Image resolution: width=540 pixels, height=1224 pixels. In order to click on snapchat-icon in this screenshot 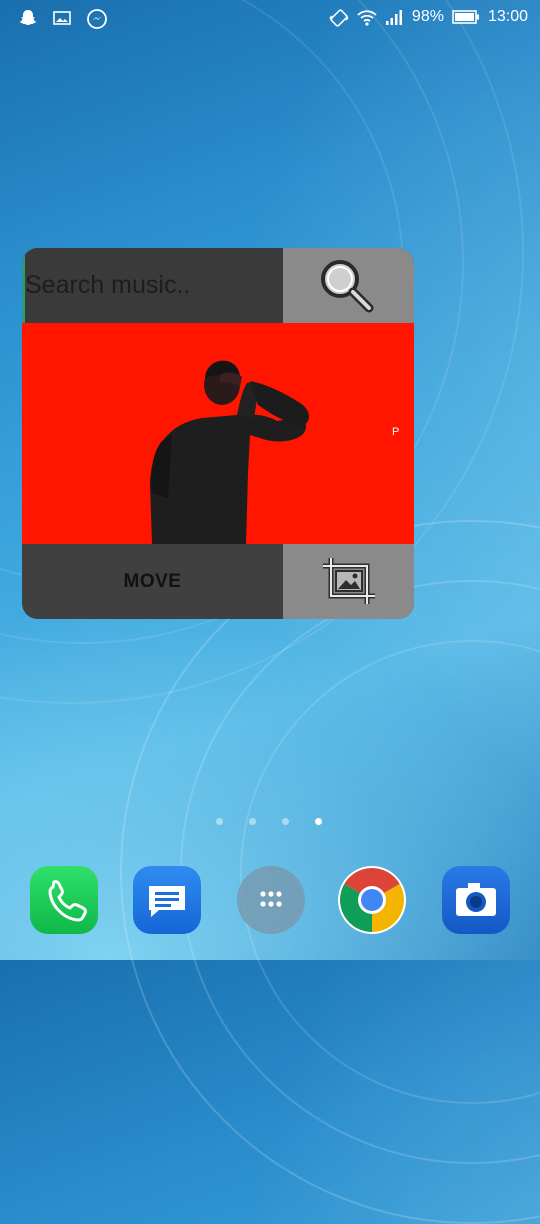, I will do `click(28, 18)`.